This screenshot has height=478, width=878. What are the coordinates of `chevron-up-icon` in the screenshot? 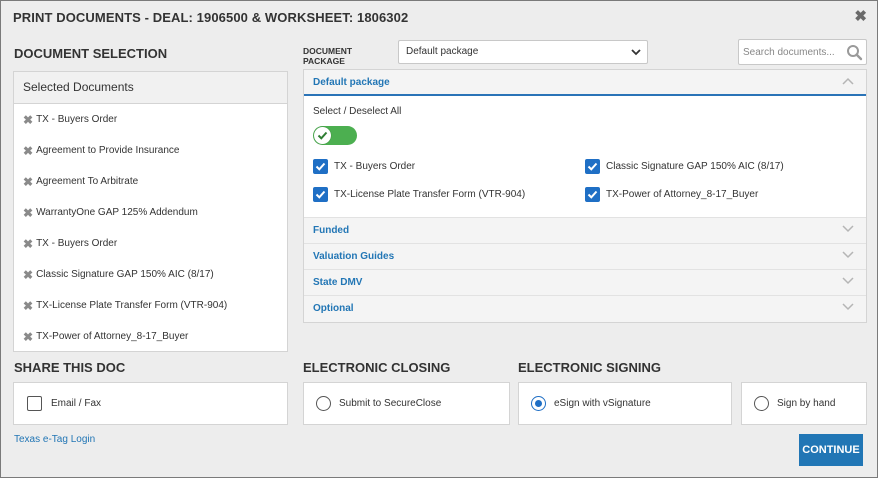 It's located at (848, 81).